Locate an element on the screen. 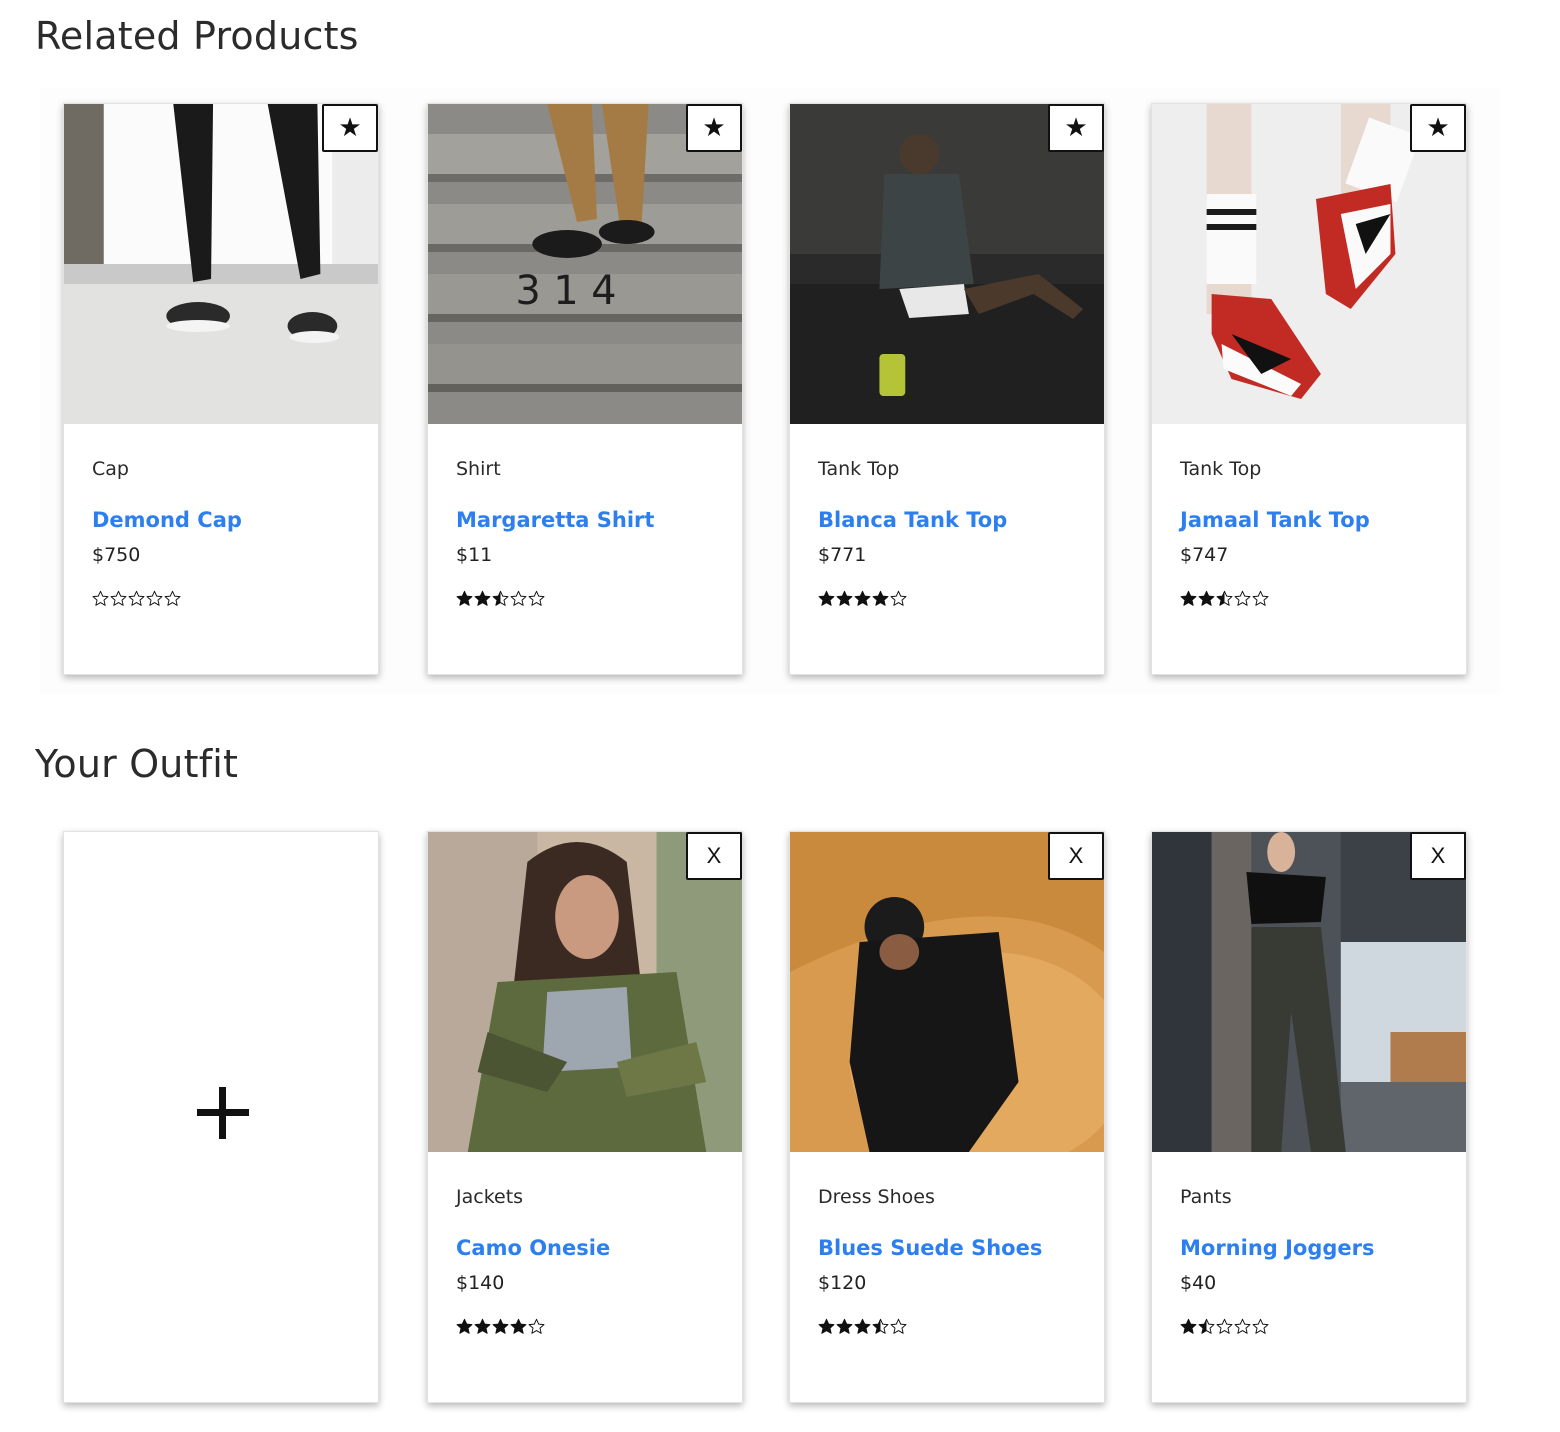 The height and width of the screenshot is (1432, 1560). product-card: ★ Tank Top Blanca Tank Top $771 is located at coordinates (947, 389).